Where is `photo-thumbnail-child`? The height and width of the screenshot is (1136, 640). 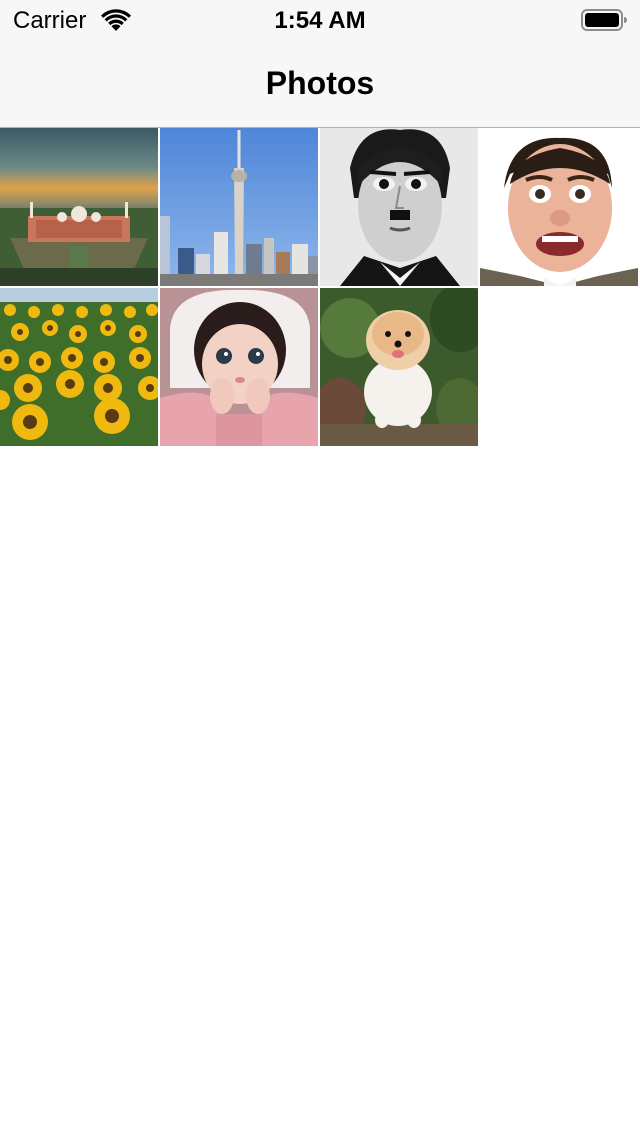
photo-thumbnail-child is located at coordinates (239, 367).